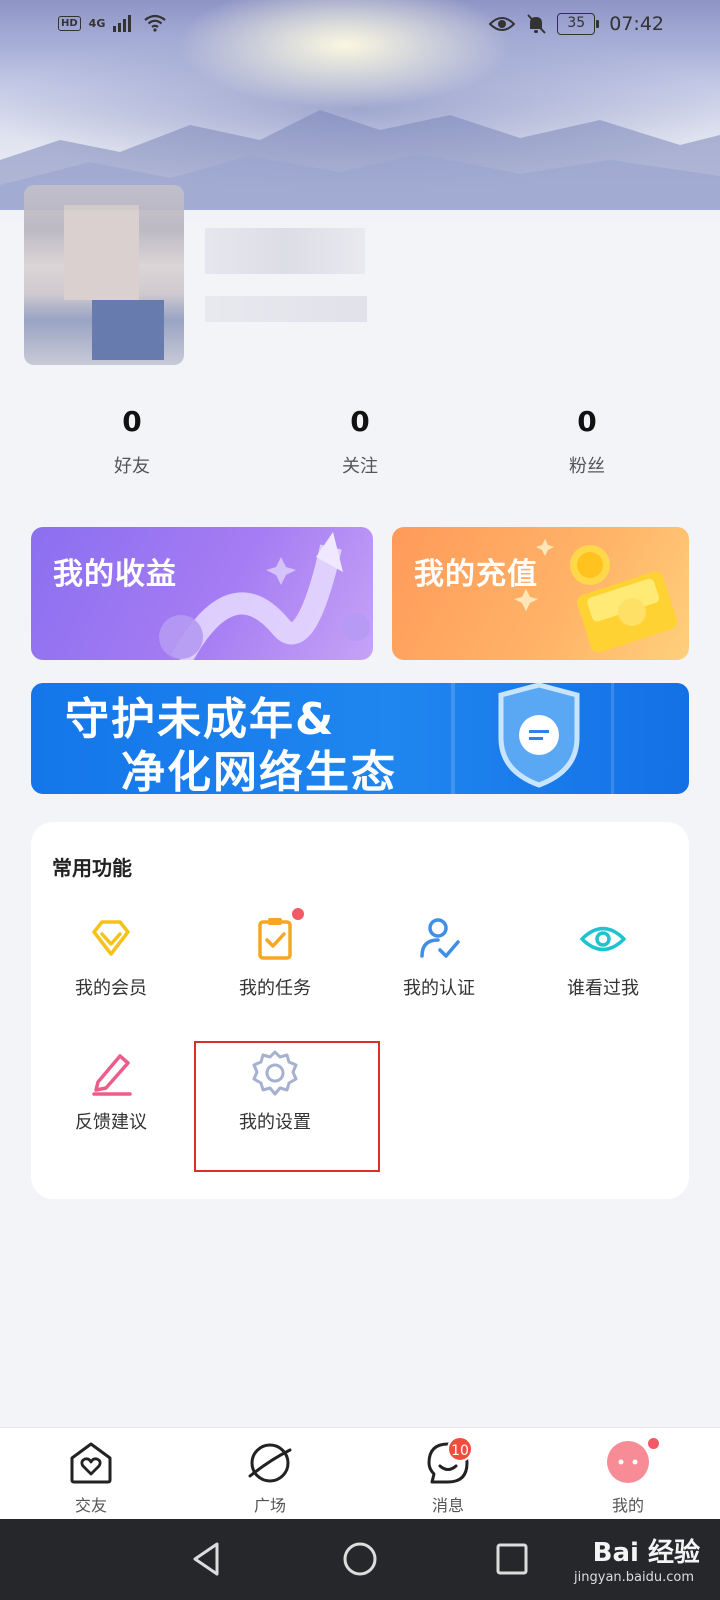  I want to click on nav-mine: 我的, so click(628, 1477).